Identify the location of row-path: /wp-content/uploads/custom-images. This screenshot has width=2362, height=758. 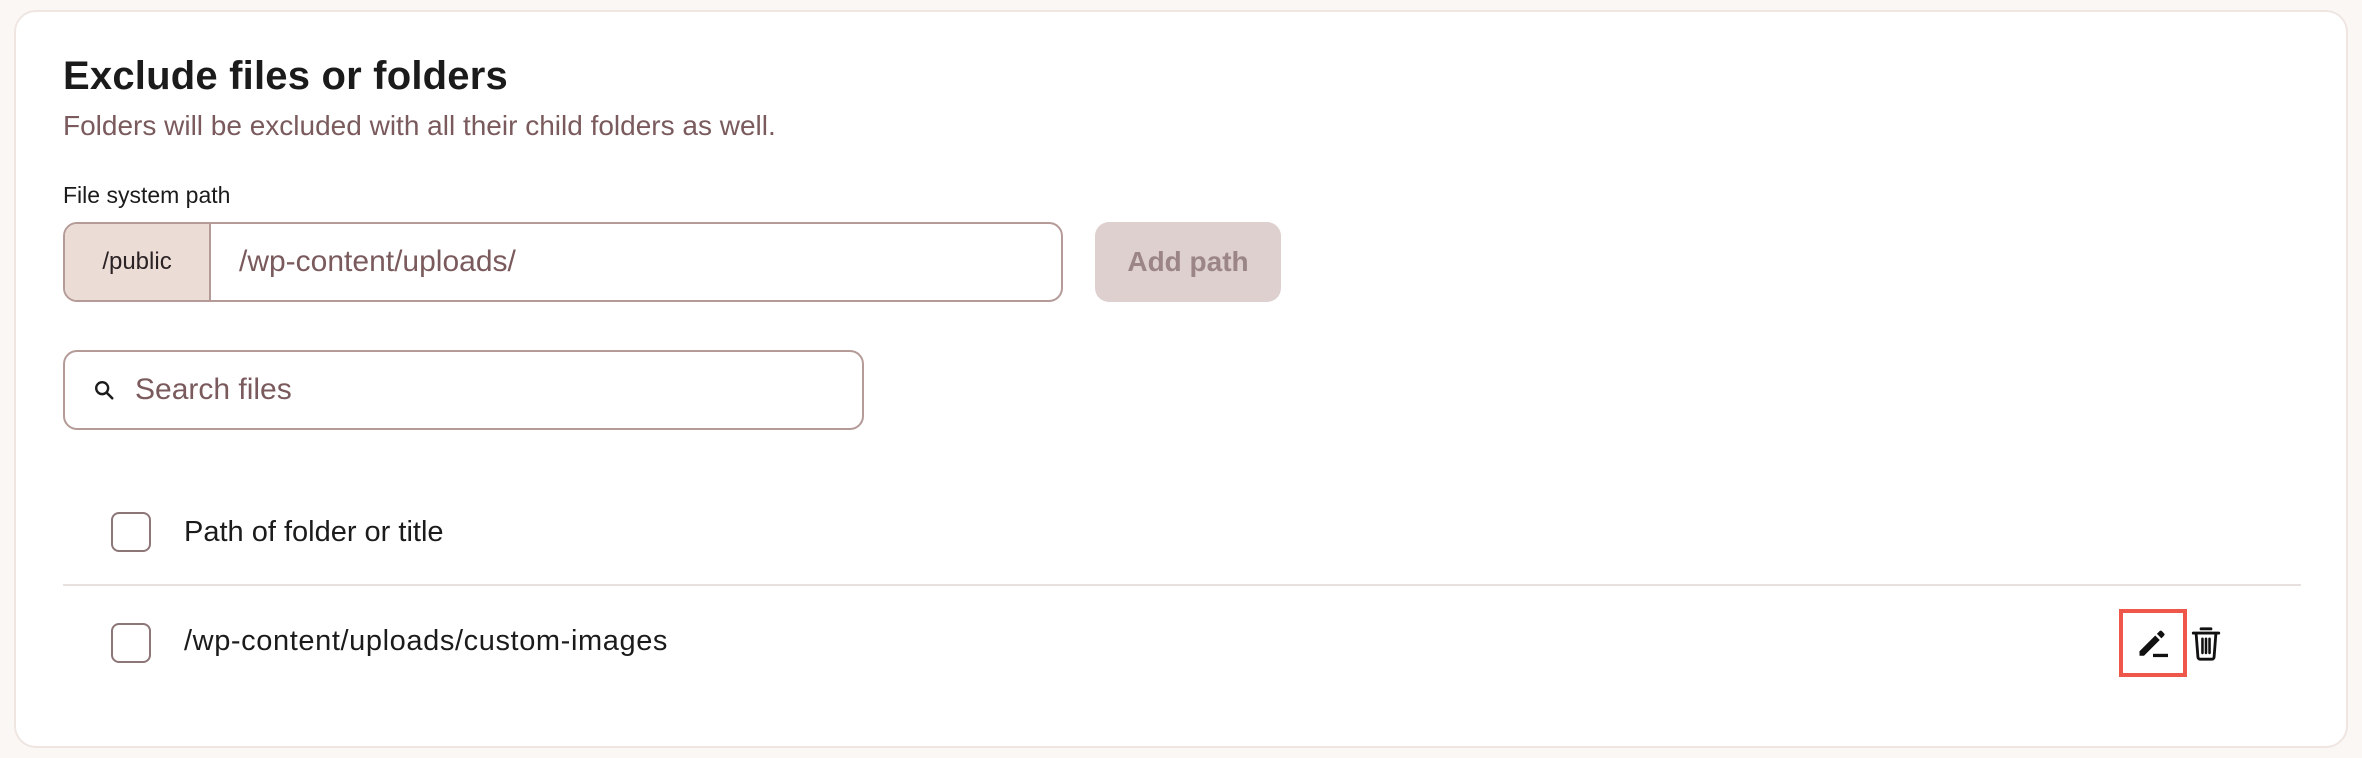
(426, 641).